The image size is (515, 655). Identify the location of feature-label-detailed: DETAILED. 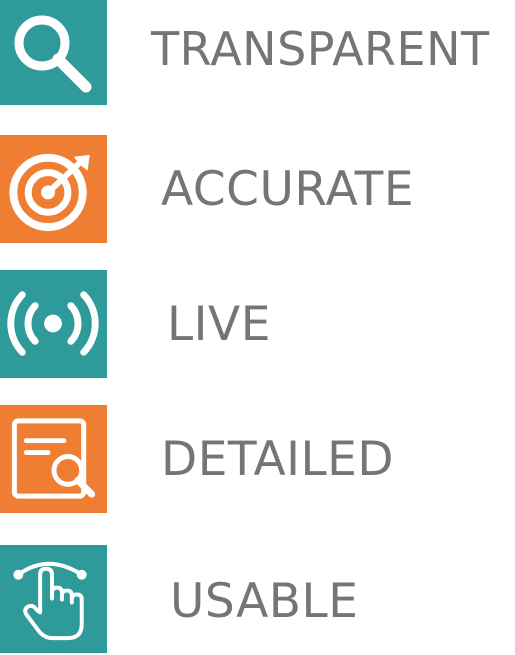
(278, 459).